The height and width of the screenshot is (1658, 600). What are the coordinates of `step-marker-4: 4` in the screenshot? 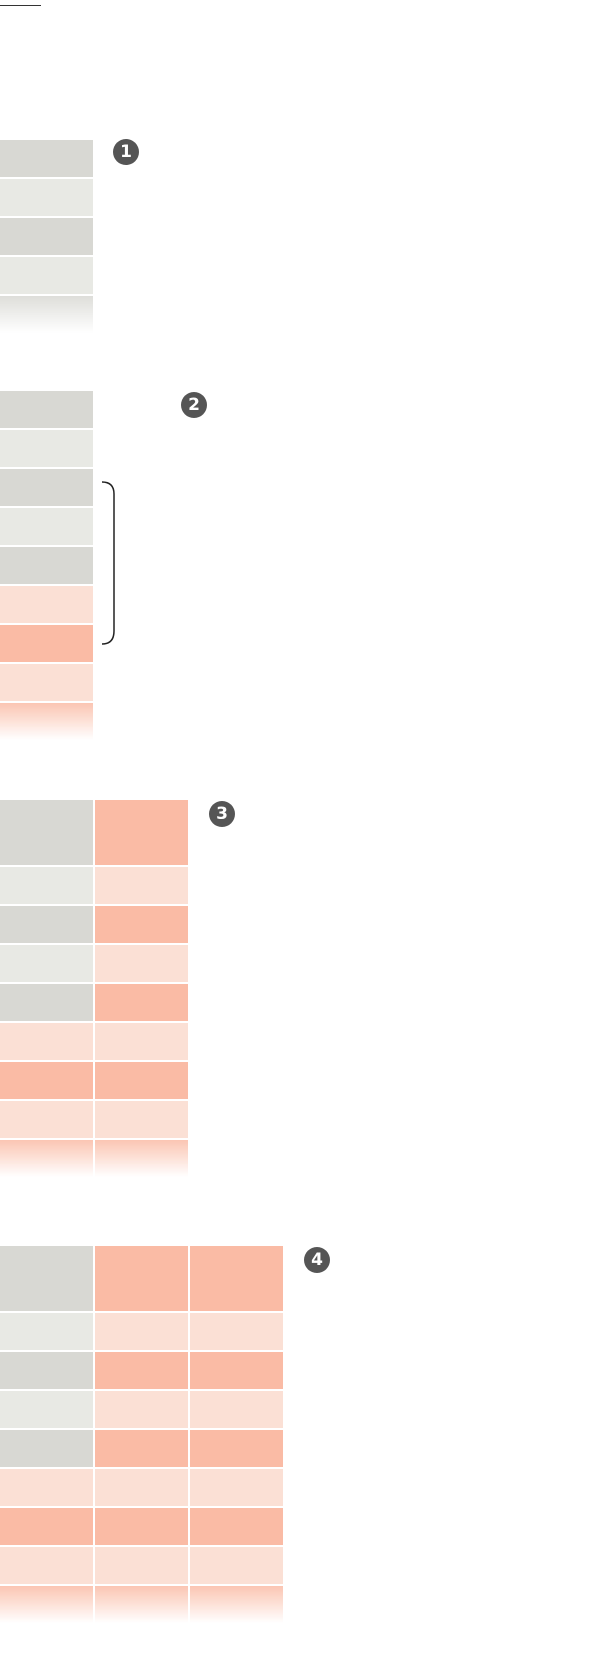 It's located at (317, 1260).